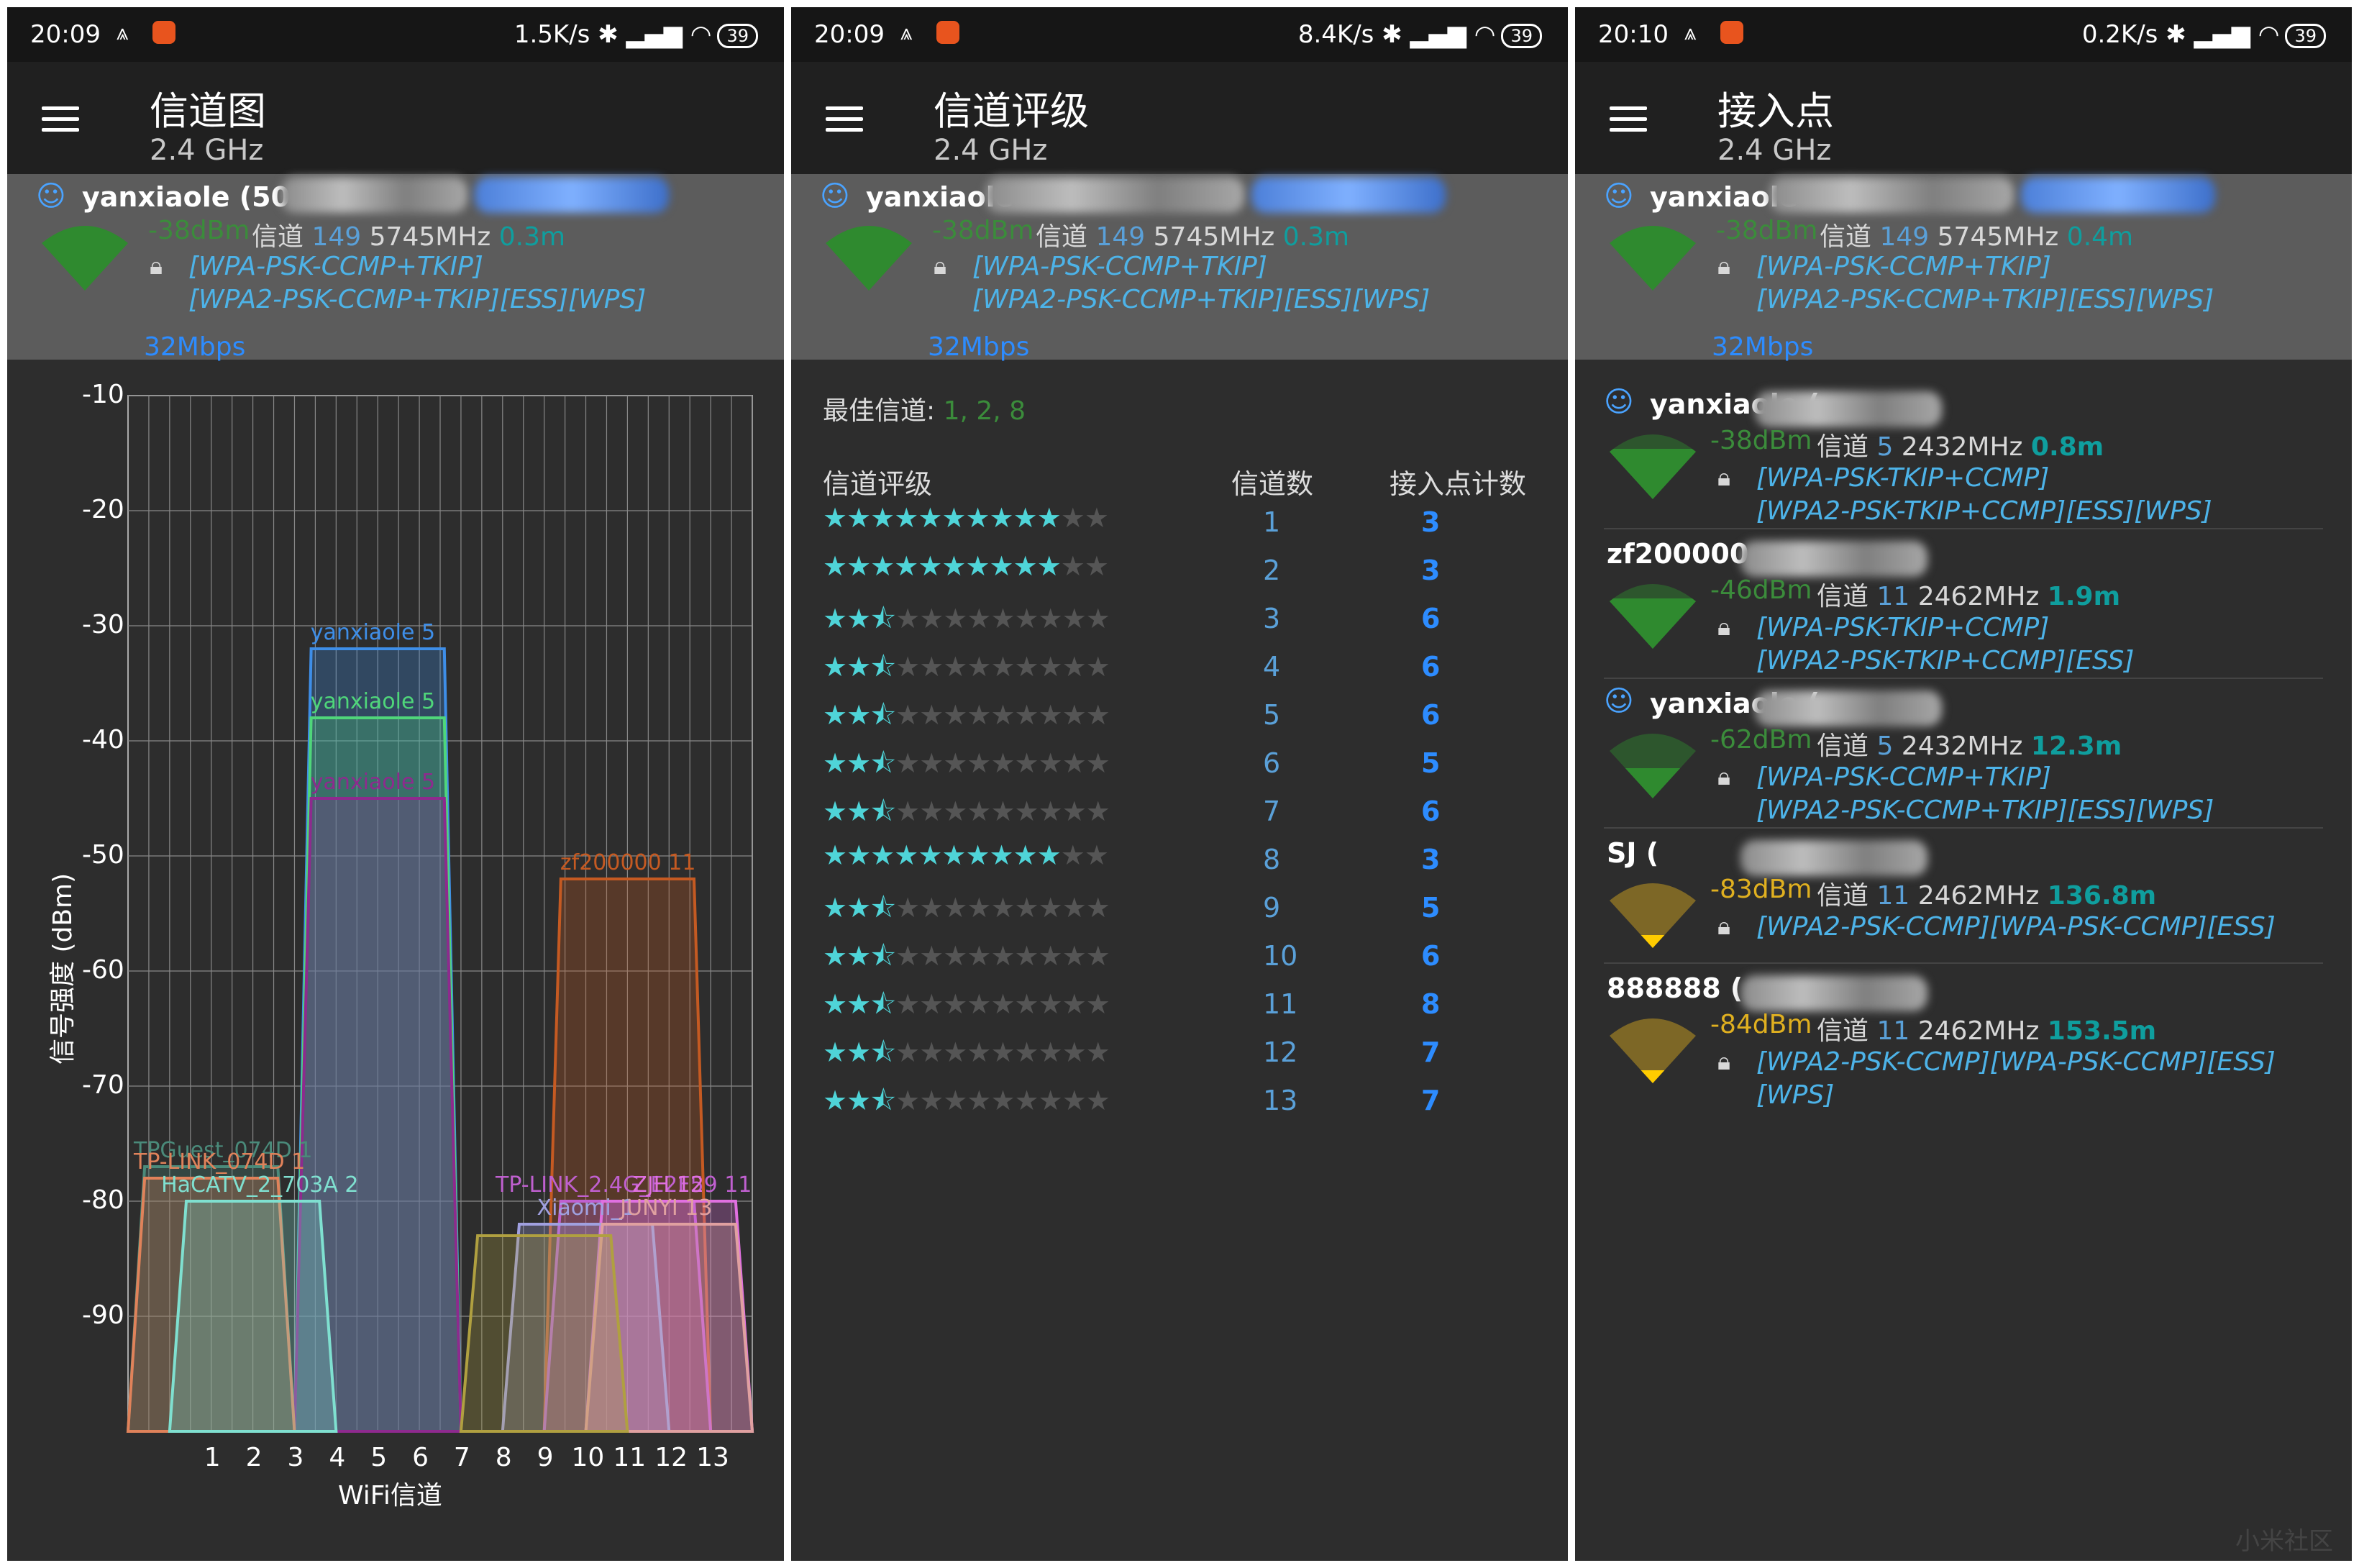  Describe the element at coordinates (1179, 118) in the screenshot. I see `app-bar: 信道评级 2.4 GHz` at that location.